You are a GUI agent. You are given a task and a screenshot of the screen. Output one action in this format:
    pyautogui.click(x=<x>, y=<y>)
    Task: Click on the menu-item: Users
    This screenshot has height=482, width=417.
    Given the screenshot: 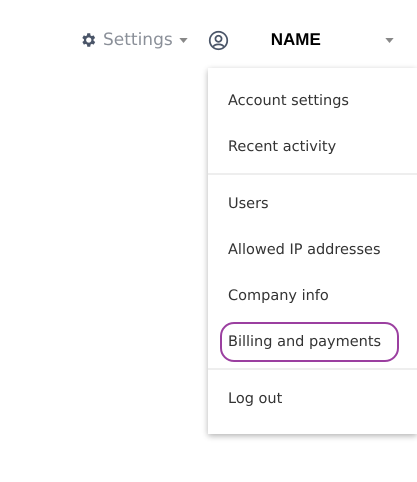 What is the action you would take?
    pyautogui.click(x=312, y=204)
    